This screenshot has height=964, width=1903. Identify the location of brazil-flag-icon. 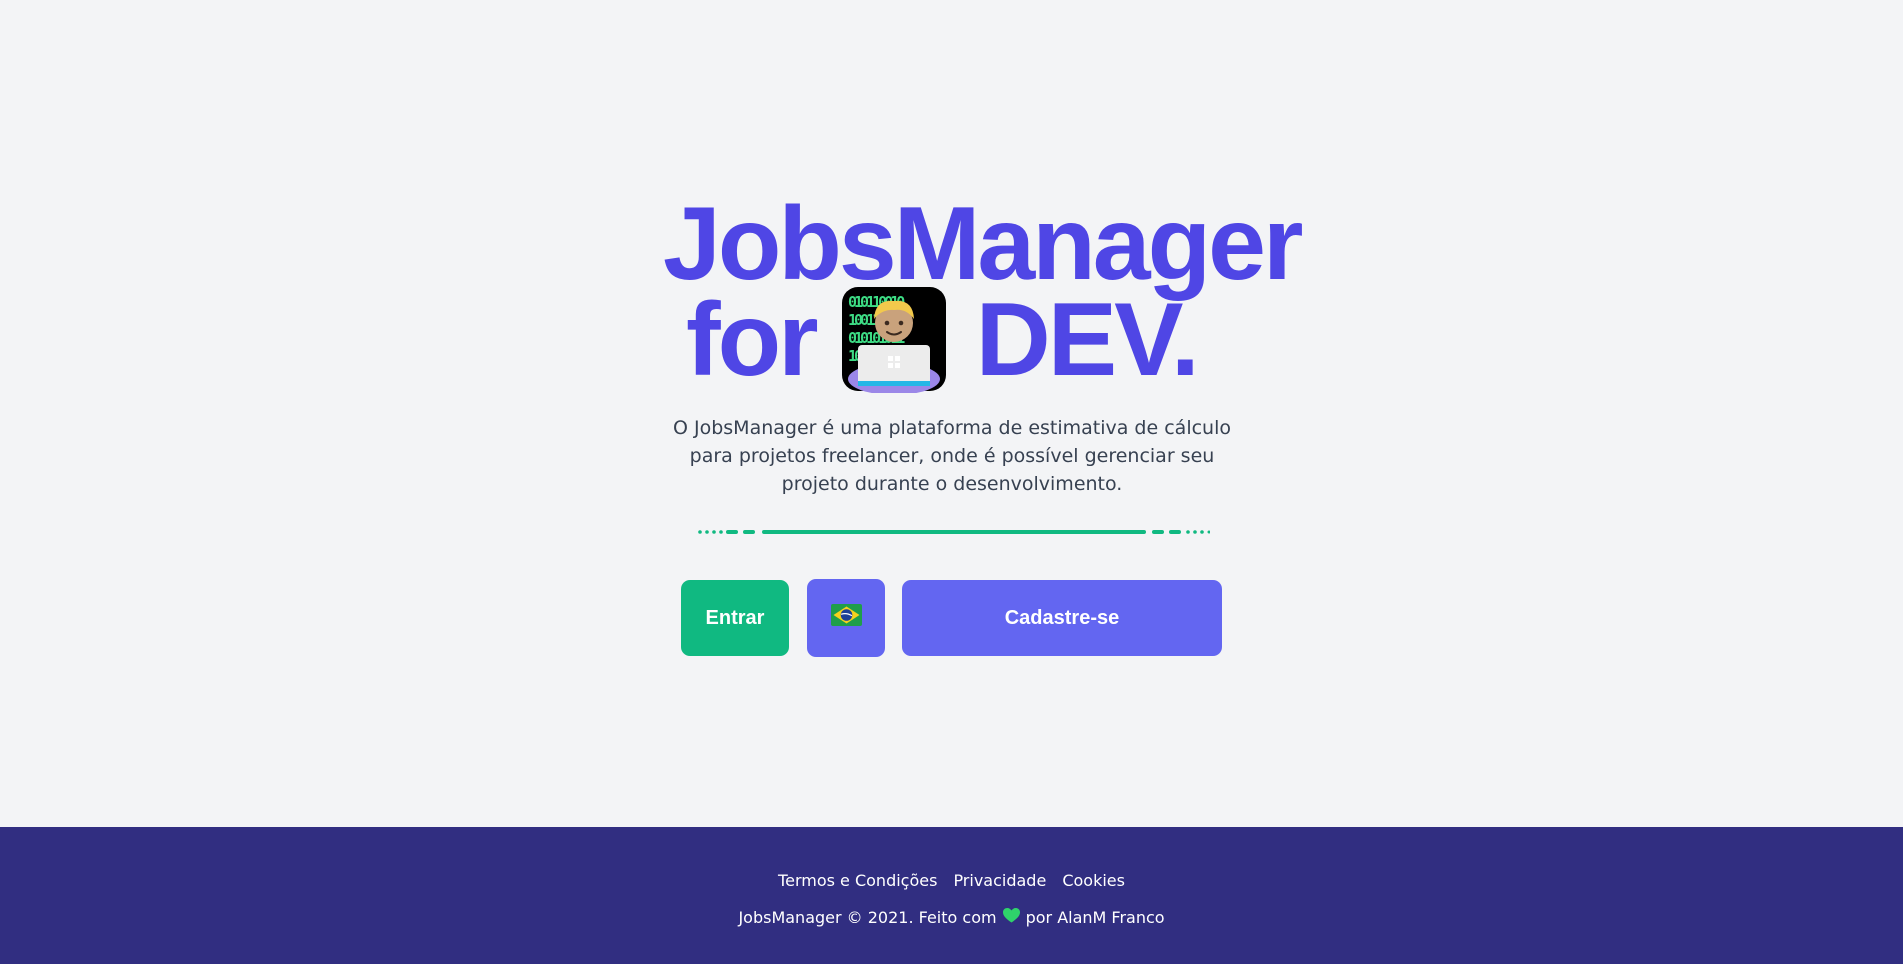
(846, 618).